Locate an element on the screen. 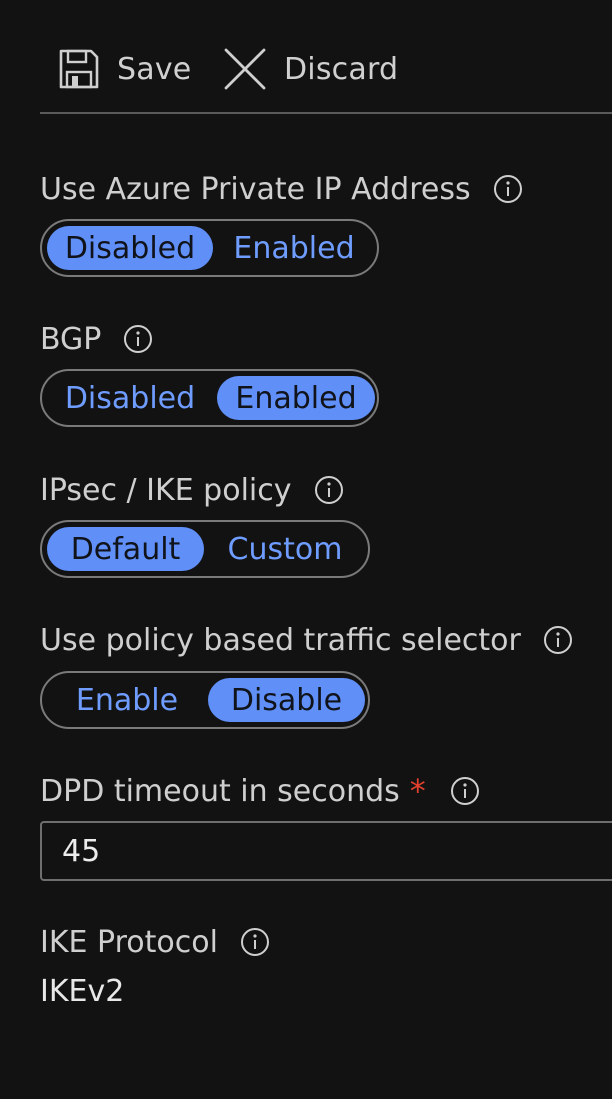 This screenshot has height=1099, width=612. bgp-label: BGP is located at coordinates (71, 339).